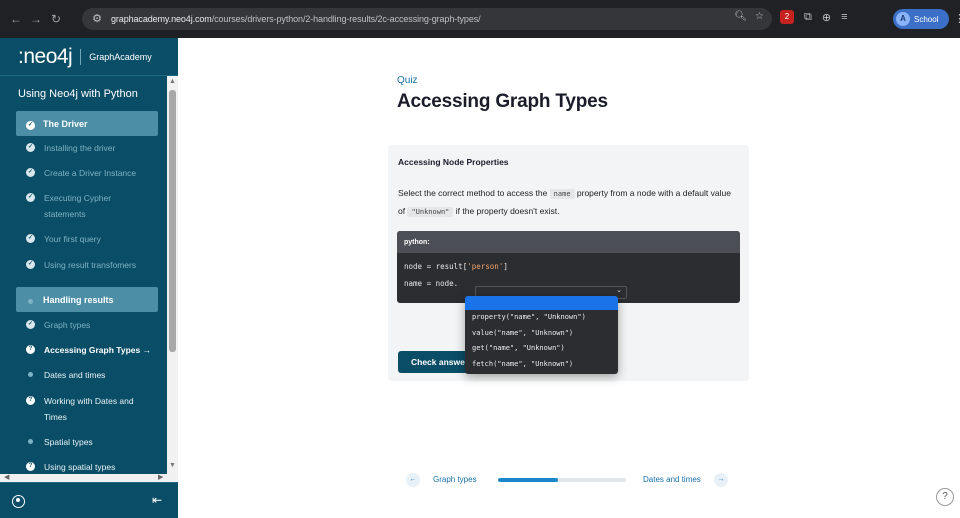 The image size is (960, 518). Describe the element at coordinates (87, 123) in the screenshot. I see `module-the-driver: ✓ The Driver` at that location.